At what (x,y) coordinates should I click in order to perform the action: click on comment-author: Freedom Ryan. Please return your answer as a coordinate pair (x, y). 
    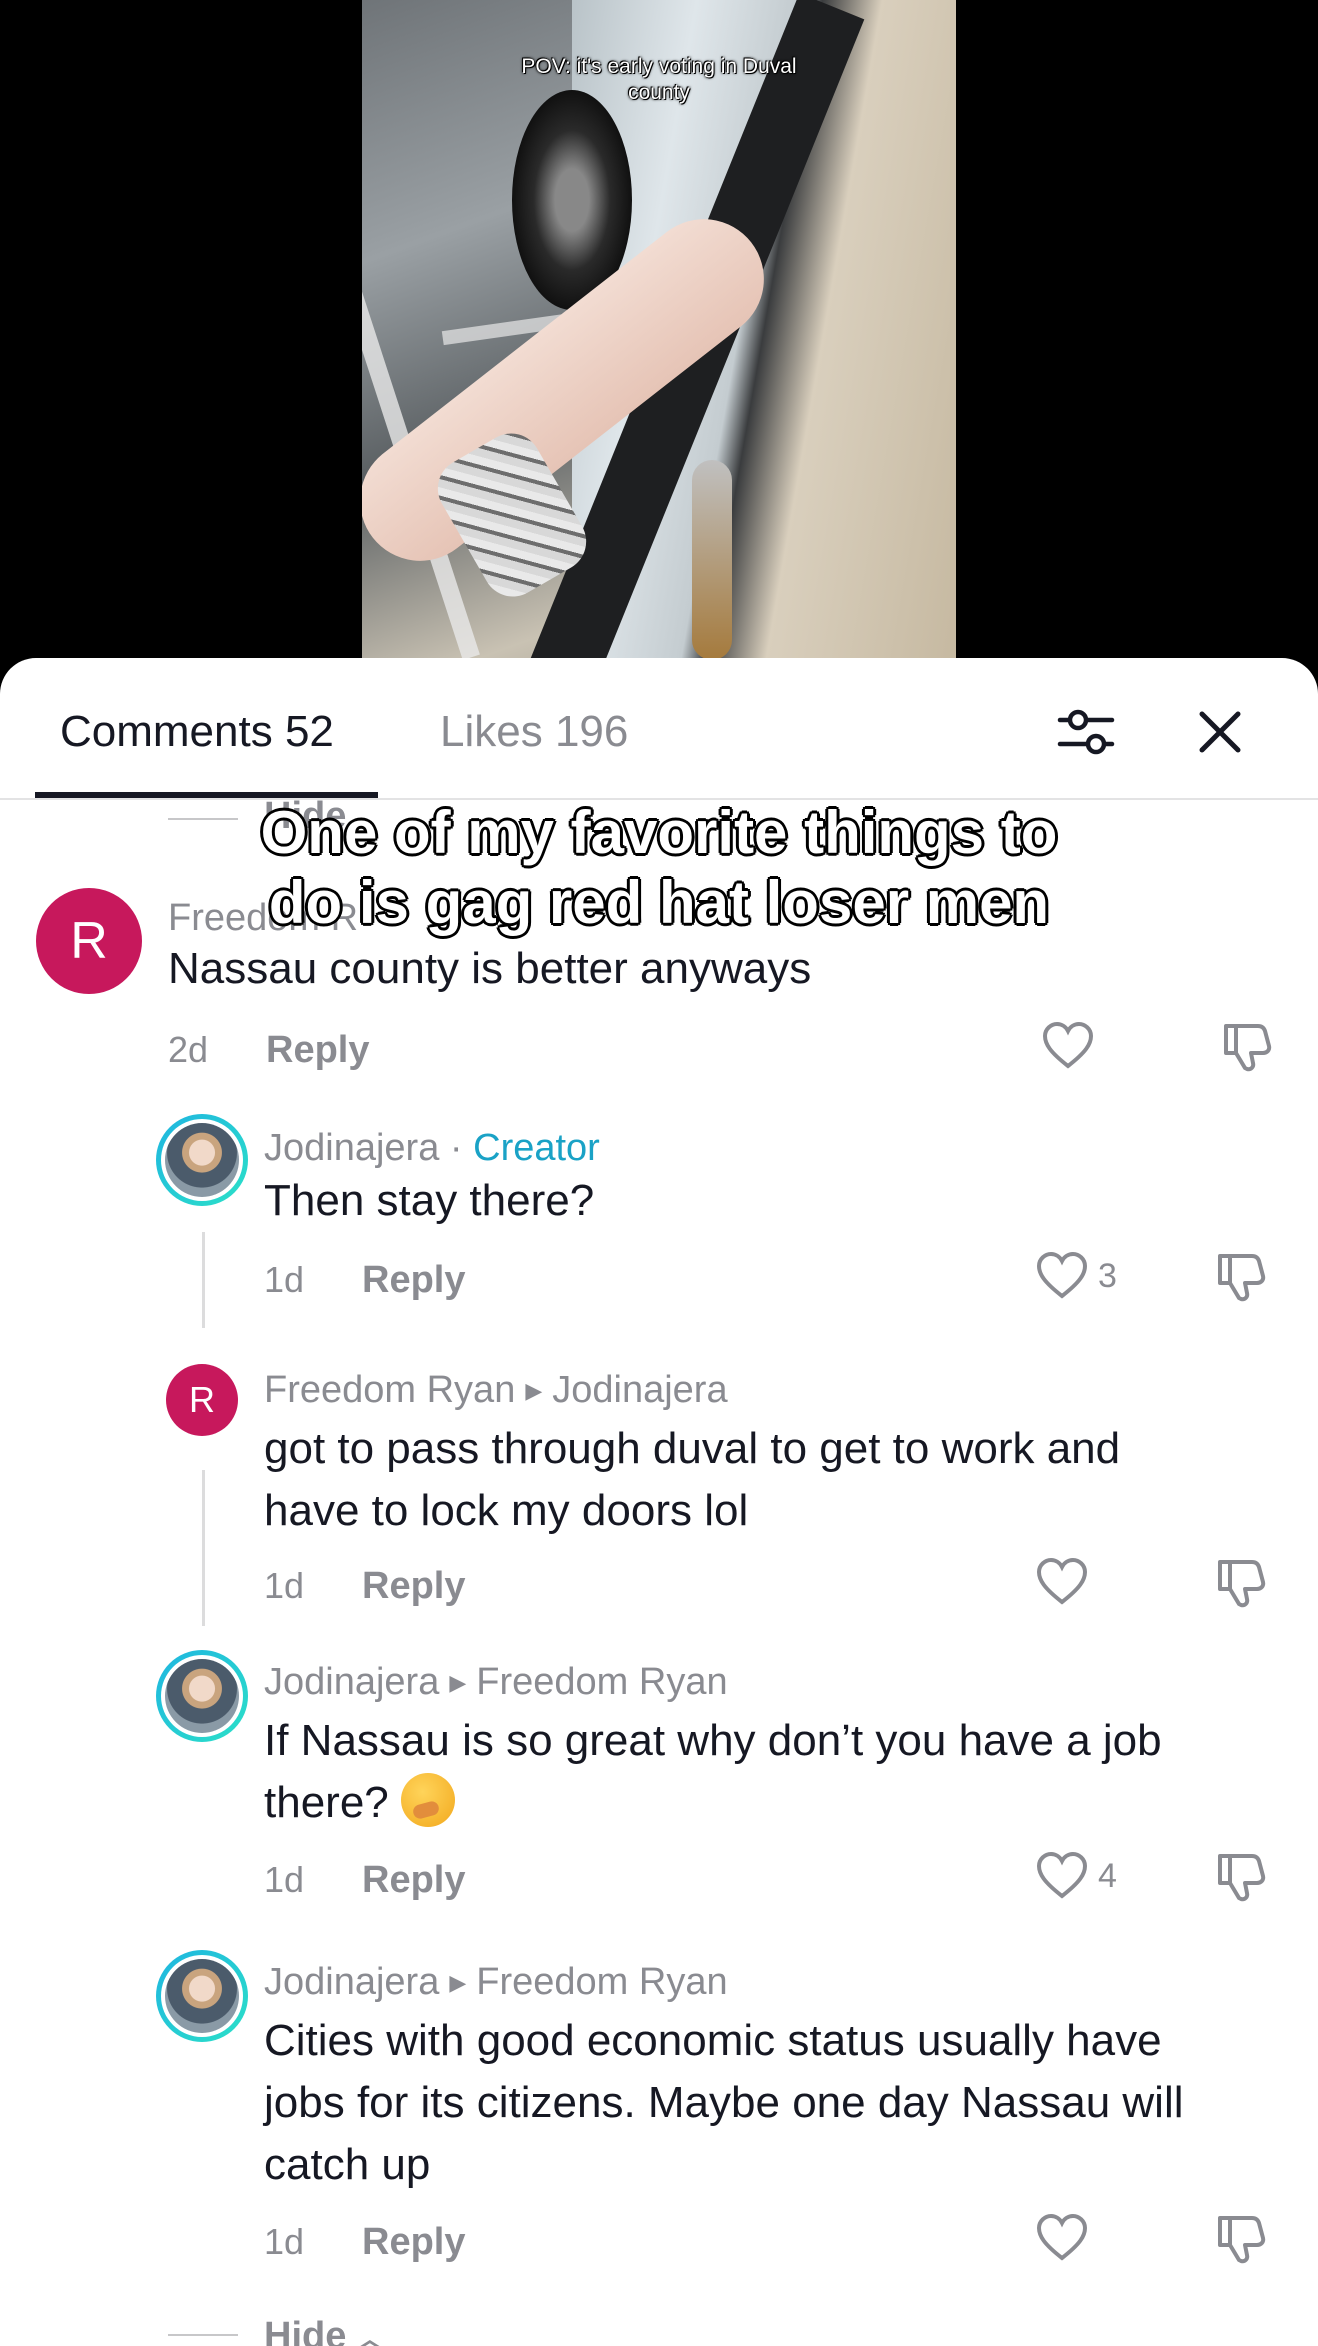
    Looking at the image, I should click on (389, 1390).